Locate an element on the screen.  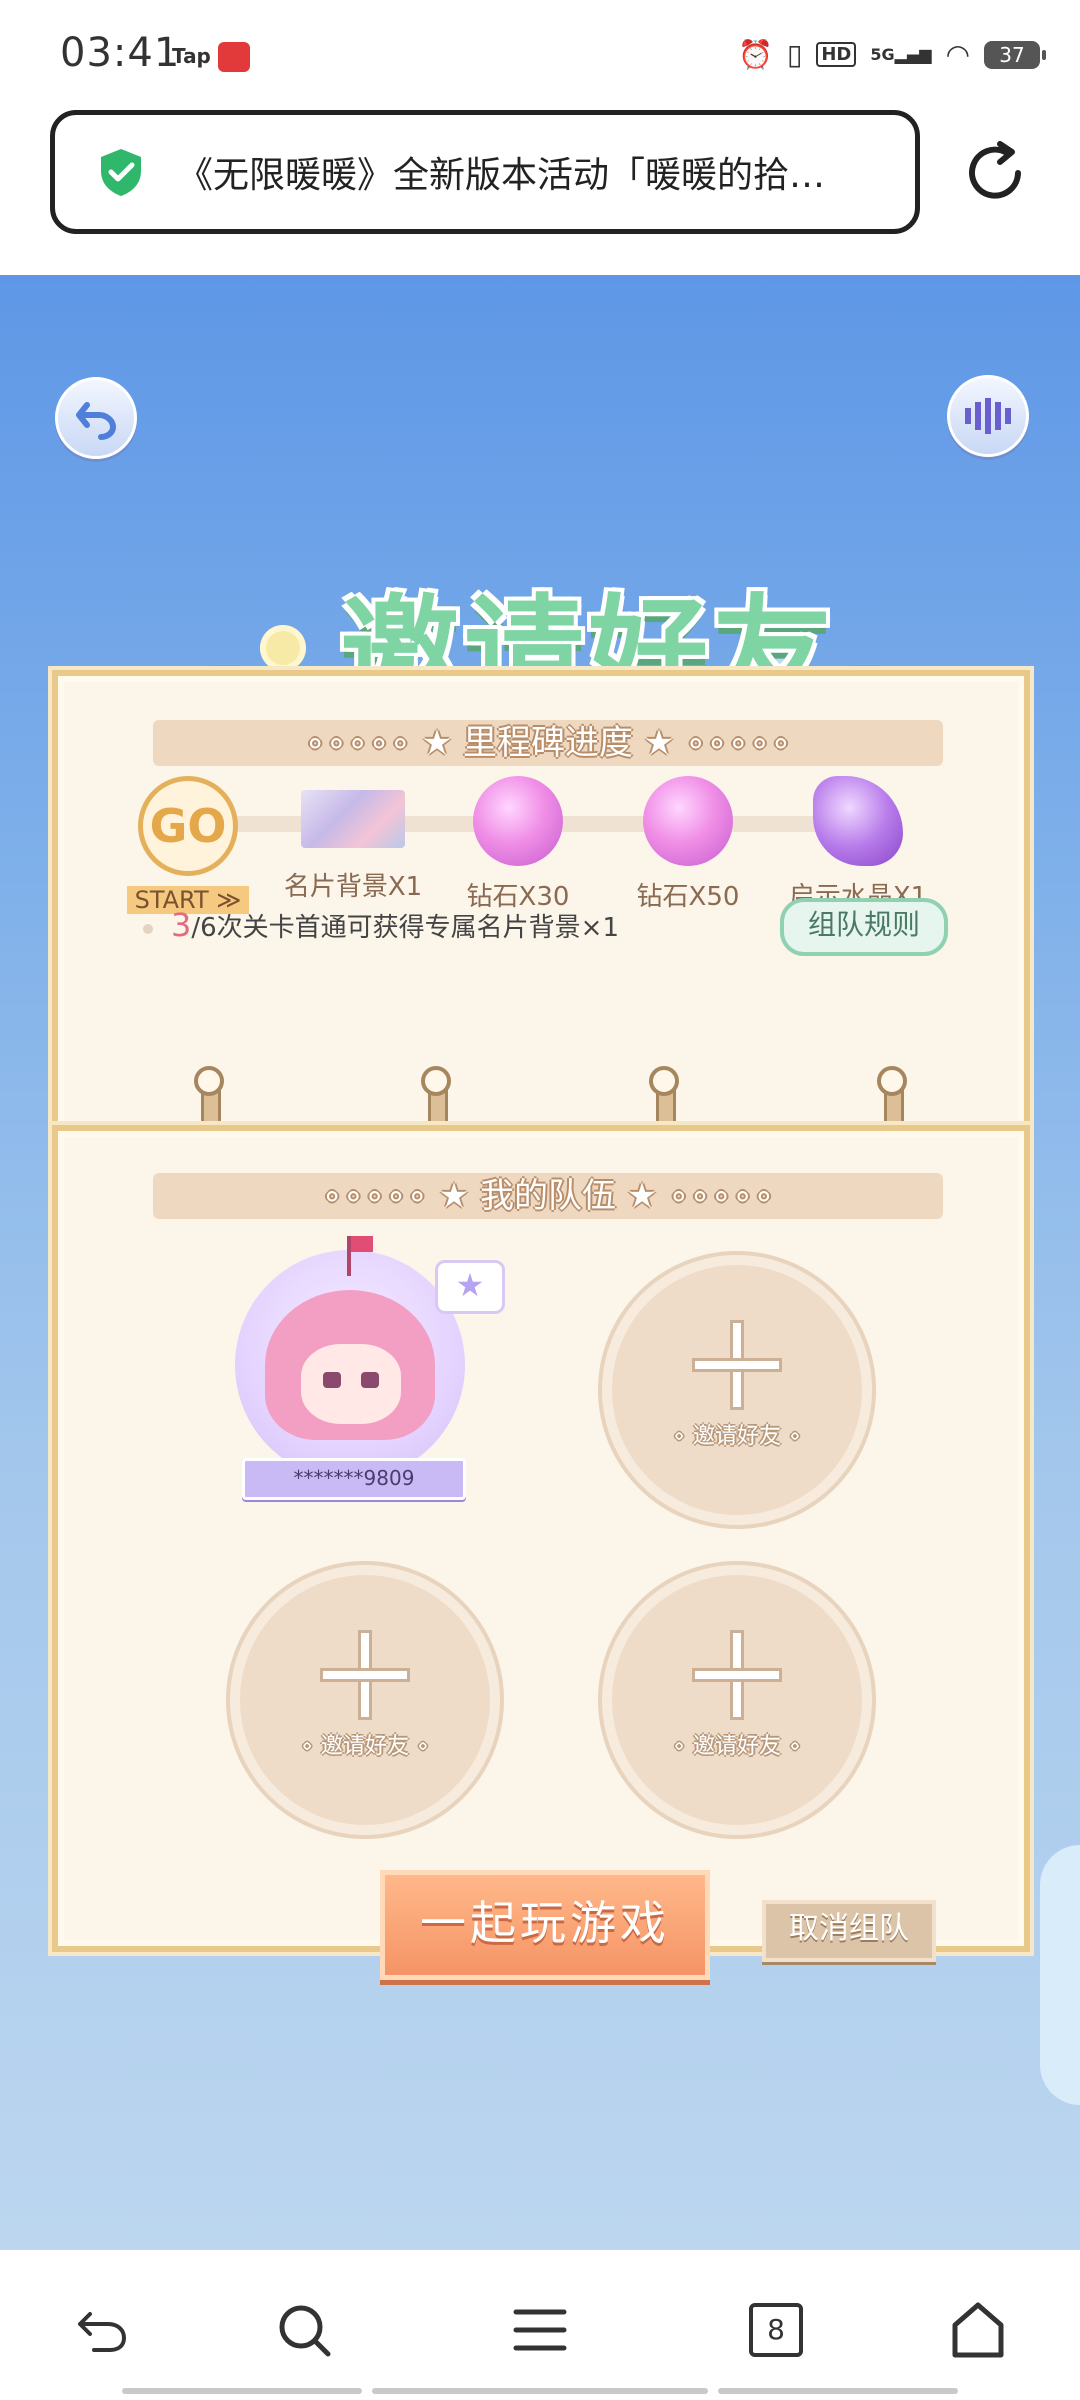
status-icons: ⏰ ▯ HD 5G▂▄▆ ◠ 37 is located at coordinates (892, 54).